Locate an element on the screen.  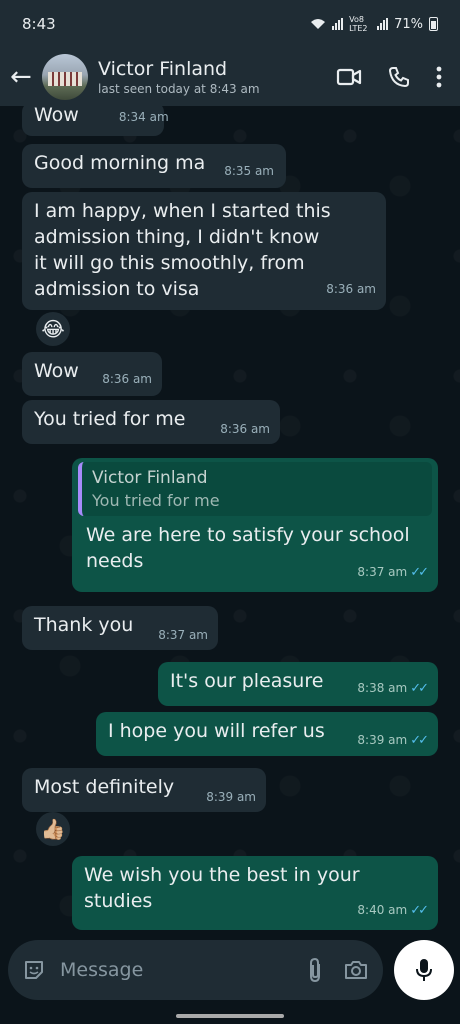
back-arrow-icon: ← is located at coordinates (24, 77).